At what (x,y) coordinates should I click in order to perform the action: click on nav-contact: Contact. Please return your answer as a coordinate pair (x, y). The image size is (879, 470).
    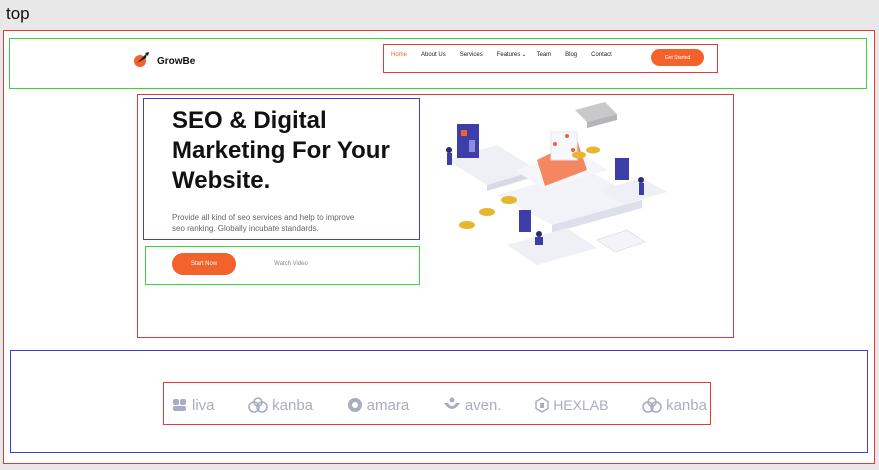
    Looking at the image, I should click on (601, 55).